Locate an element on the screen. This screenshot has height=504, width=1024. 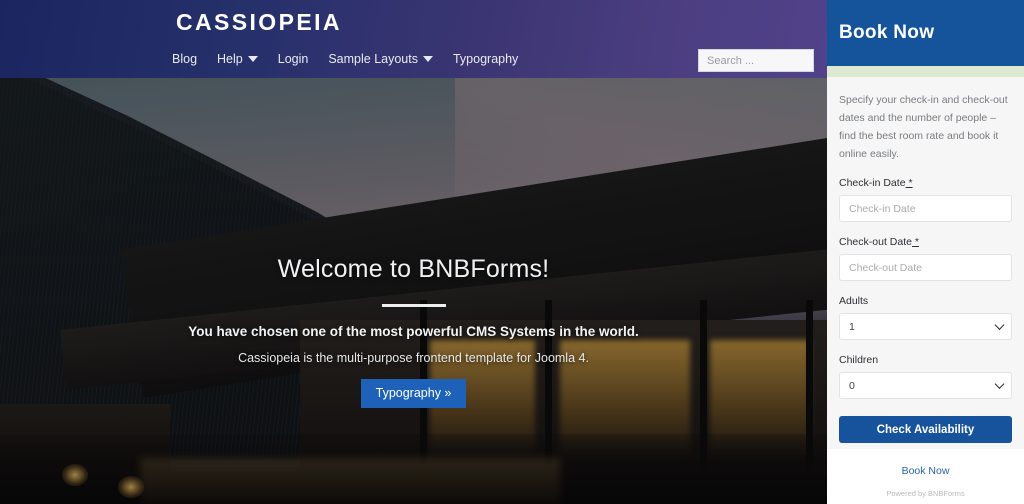
field-label: Check-out Date * is located at coordinates (925, 242).